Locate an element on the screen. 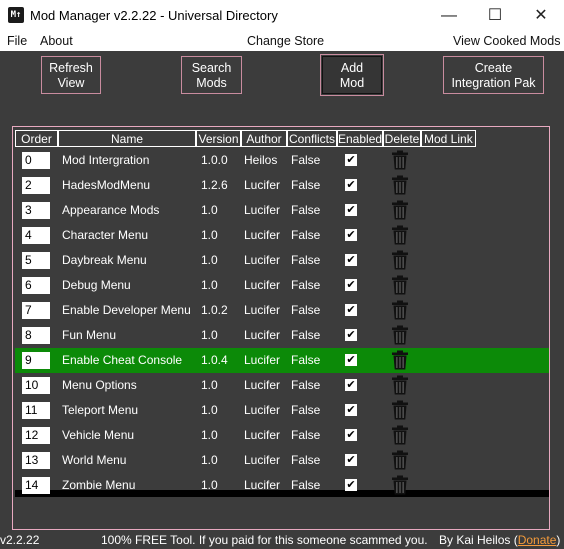 This screenshot has width=564, height=549. add-mod-button: Add Mod is located at coordinates (352, 75).